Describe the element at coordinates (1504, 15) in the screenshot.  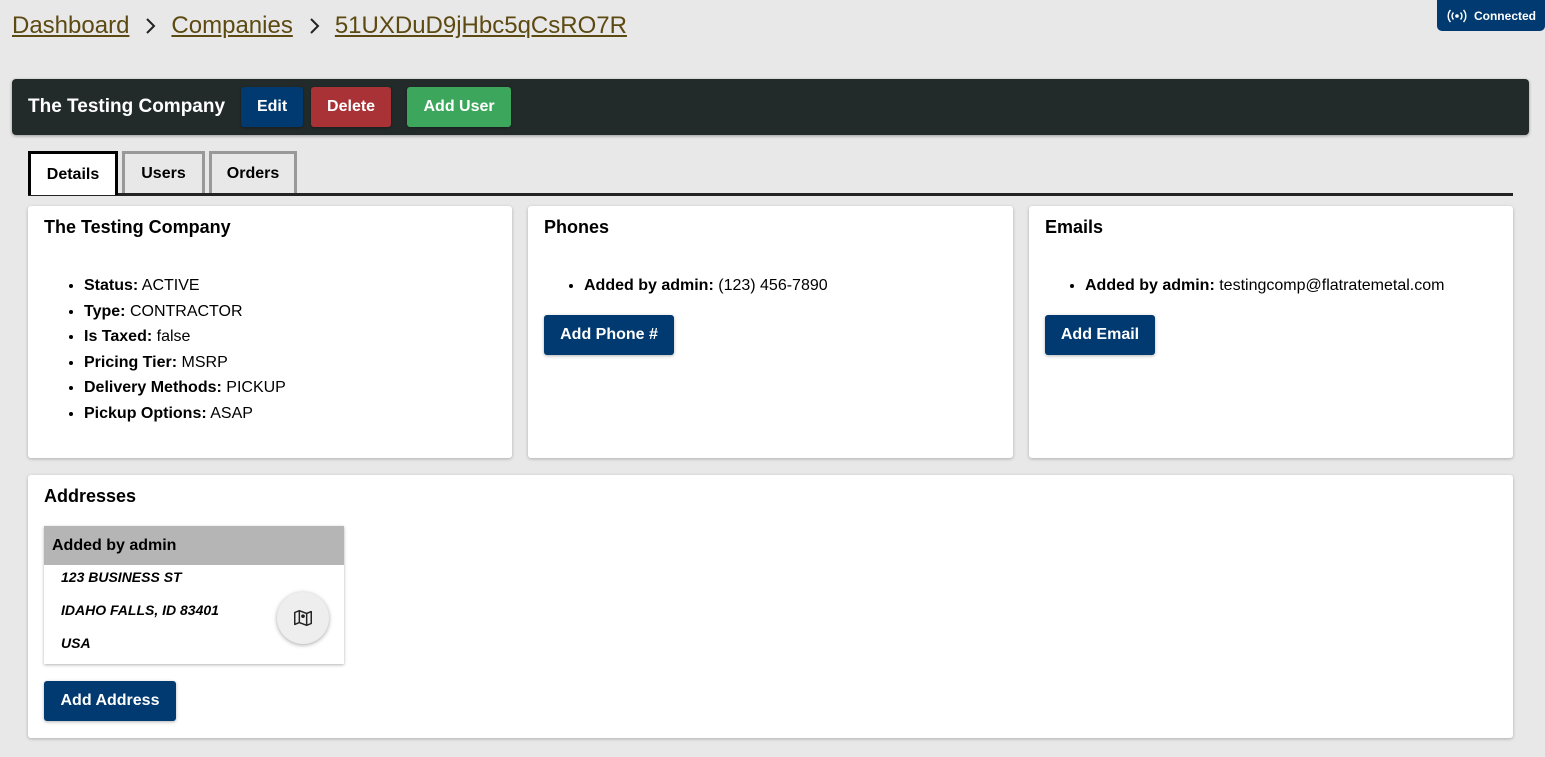
I see `connection-status-label: Connected` at that location.